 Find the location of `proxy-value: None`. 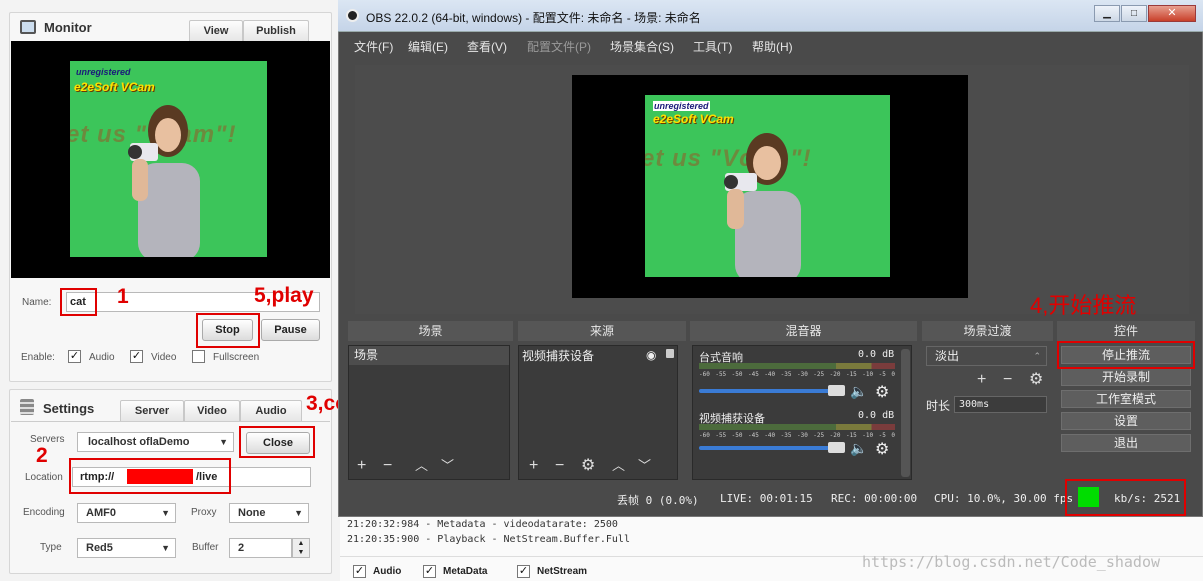

proxy-value: None is located at coordinates (252, 513).